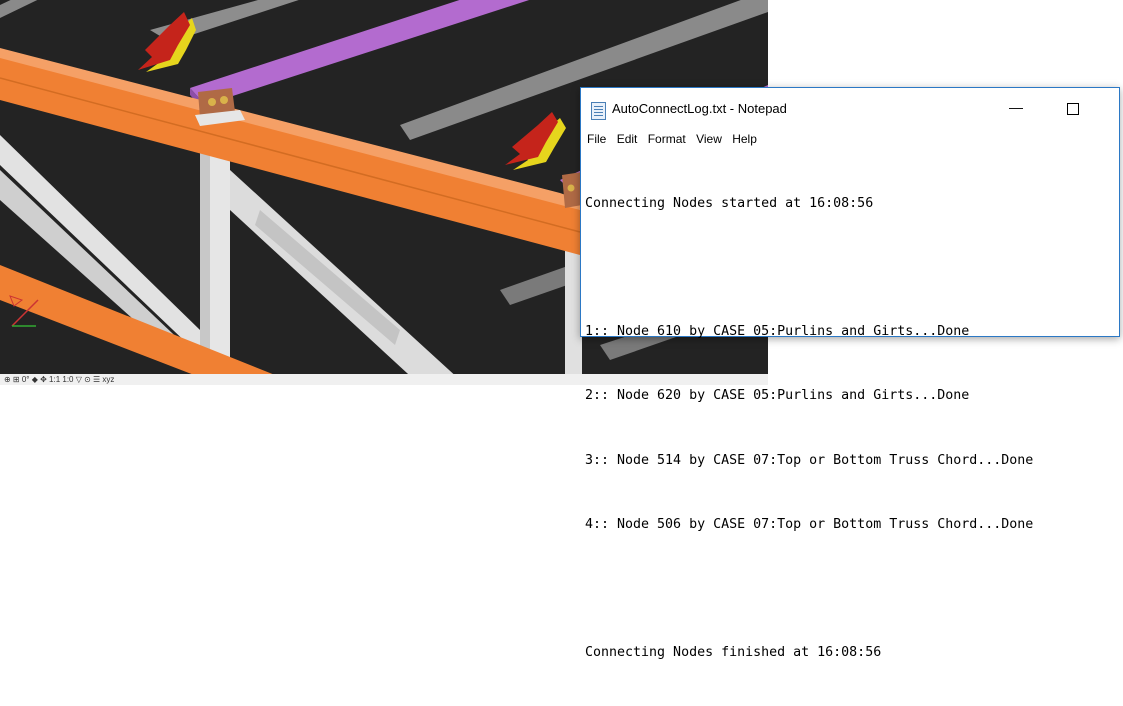  Describe the element at coordinates (733, 653) in the screenshot. I see `log-line: Connecting Nodes finished at 16:08:56` at that location.